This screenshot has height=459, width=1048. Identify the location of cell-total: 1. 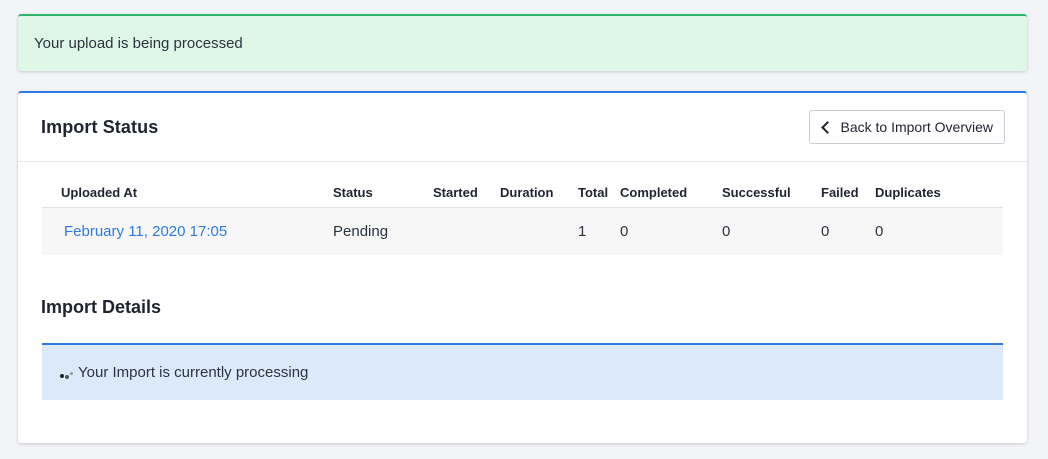
(599, 231).